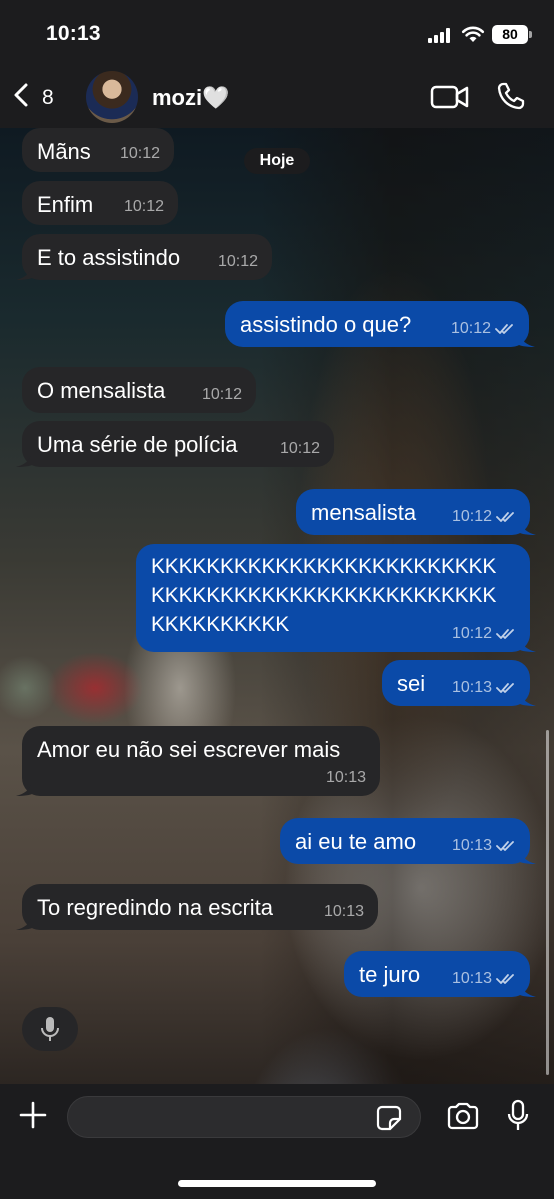 This screenshot has width=554, height=1199. Describe the element at coordinates (65, 204) in the screenshot. I see `message-text: Enfim` at that location.